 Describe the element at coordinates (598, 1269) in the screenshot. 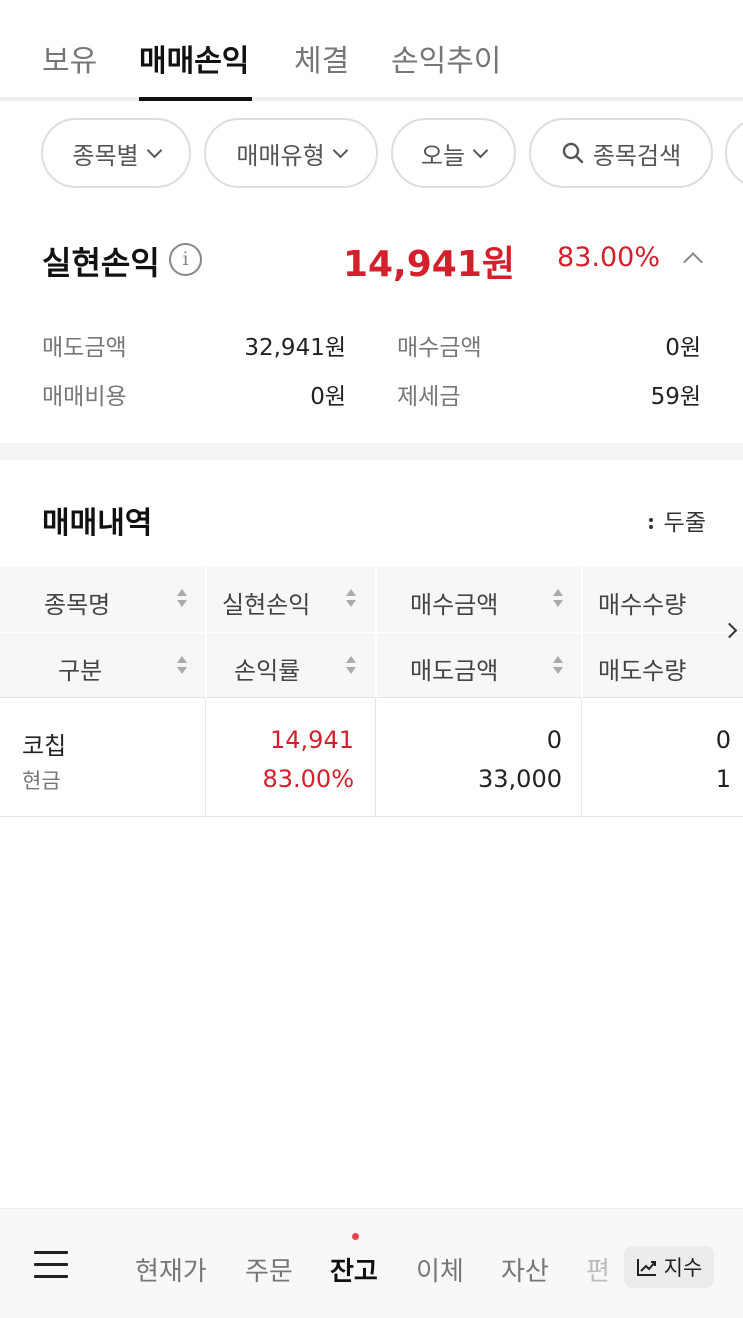

I see `nav-edit: 편` at that location.